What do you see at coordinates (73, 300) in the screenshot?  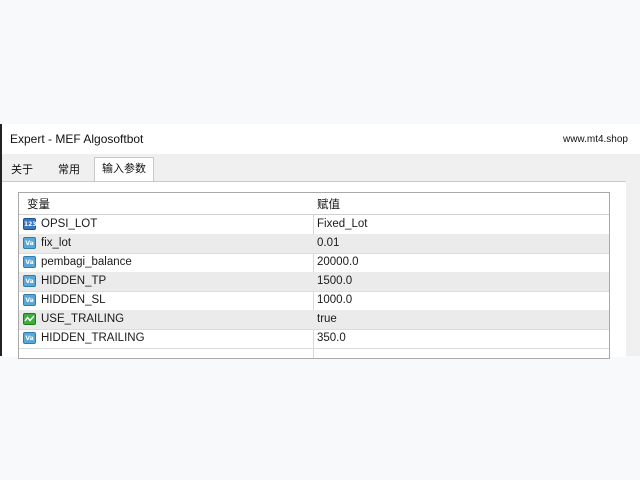 I see `param-name: HIDDEN_SL` at bounding box center [73, 300].